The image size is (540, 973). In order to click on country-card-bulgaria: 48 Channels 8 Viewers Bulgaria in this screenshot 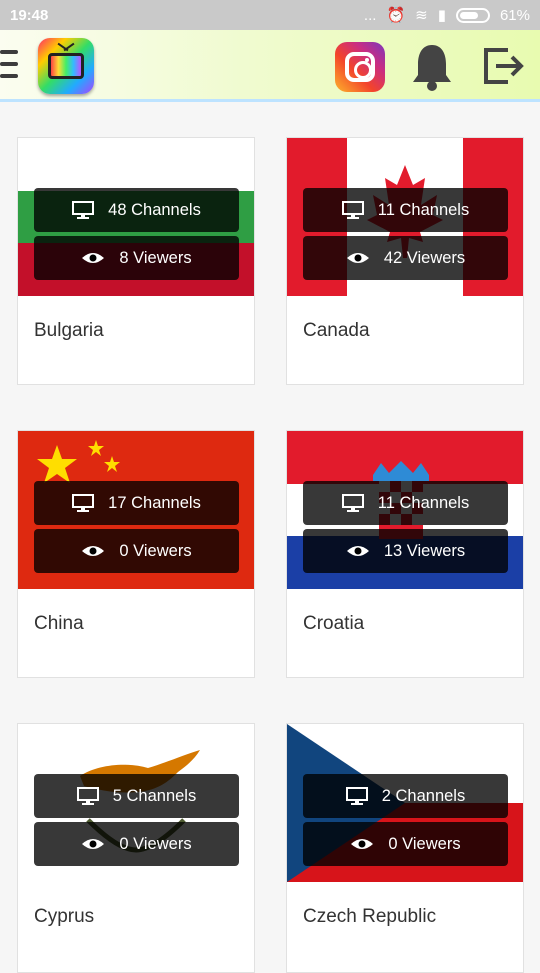, I will do `click(136, 261)`.